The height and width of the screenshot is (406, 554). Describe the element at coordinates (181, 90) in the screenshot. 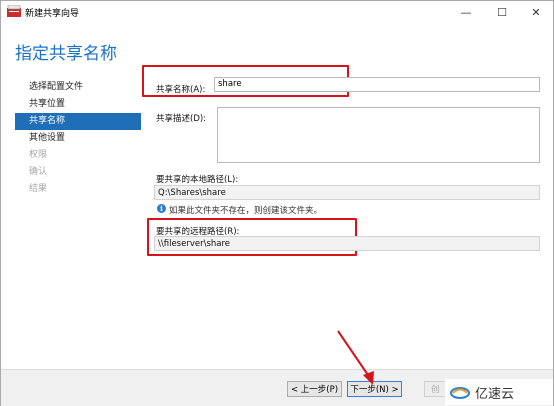

I see `share-name-label: 共享名称(A):` at that location.